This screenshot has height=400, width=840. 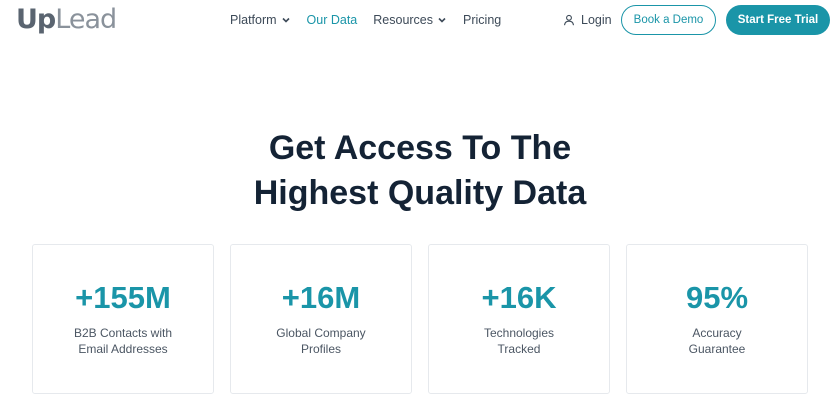 I want to click on nav-item-resources: Resources, so click(x=410, y=20).